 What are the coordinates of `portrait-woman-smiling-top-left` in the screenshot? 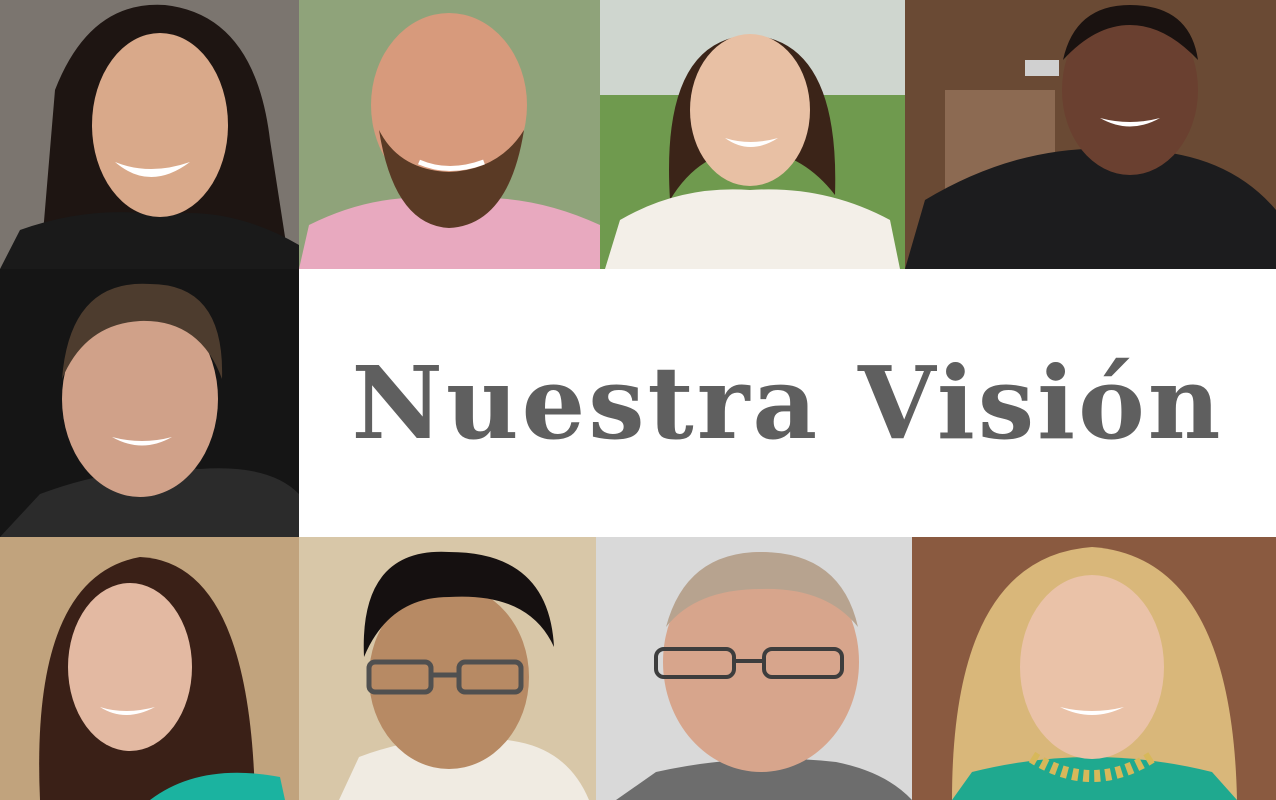 It's located at (149, 134).